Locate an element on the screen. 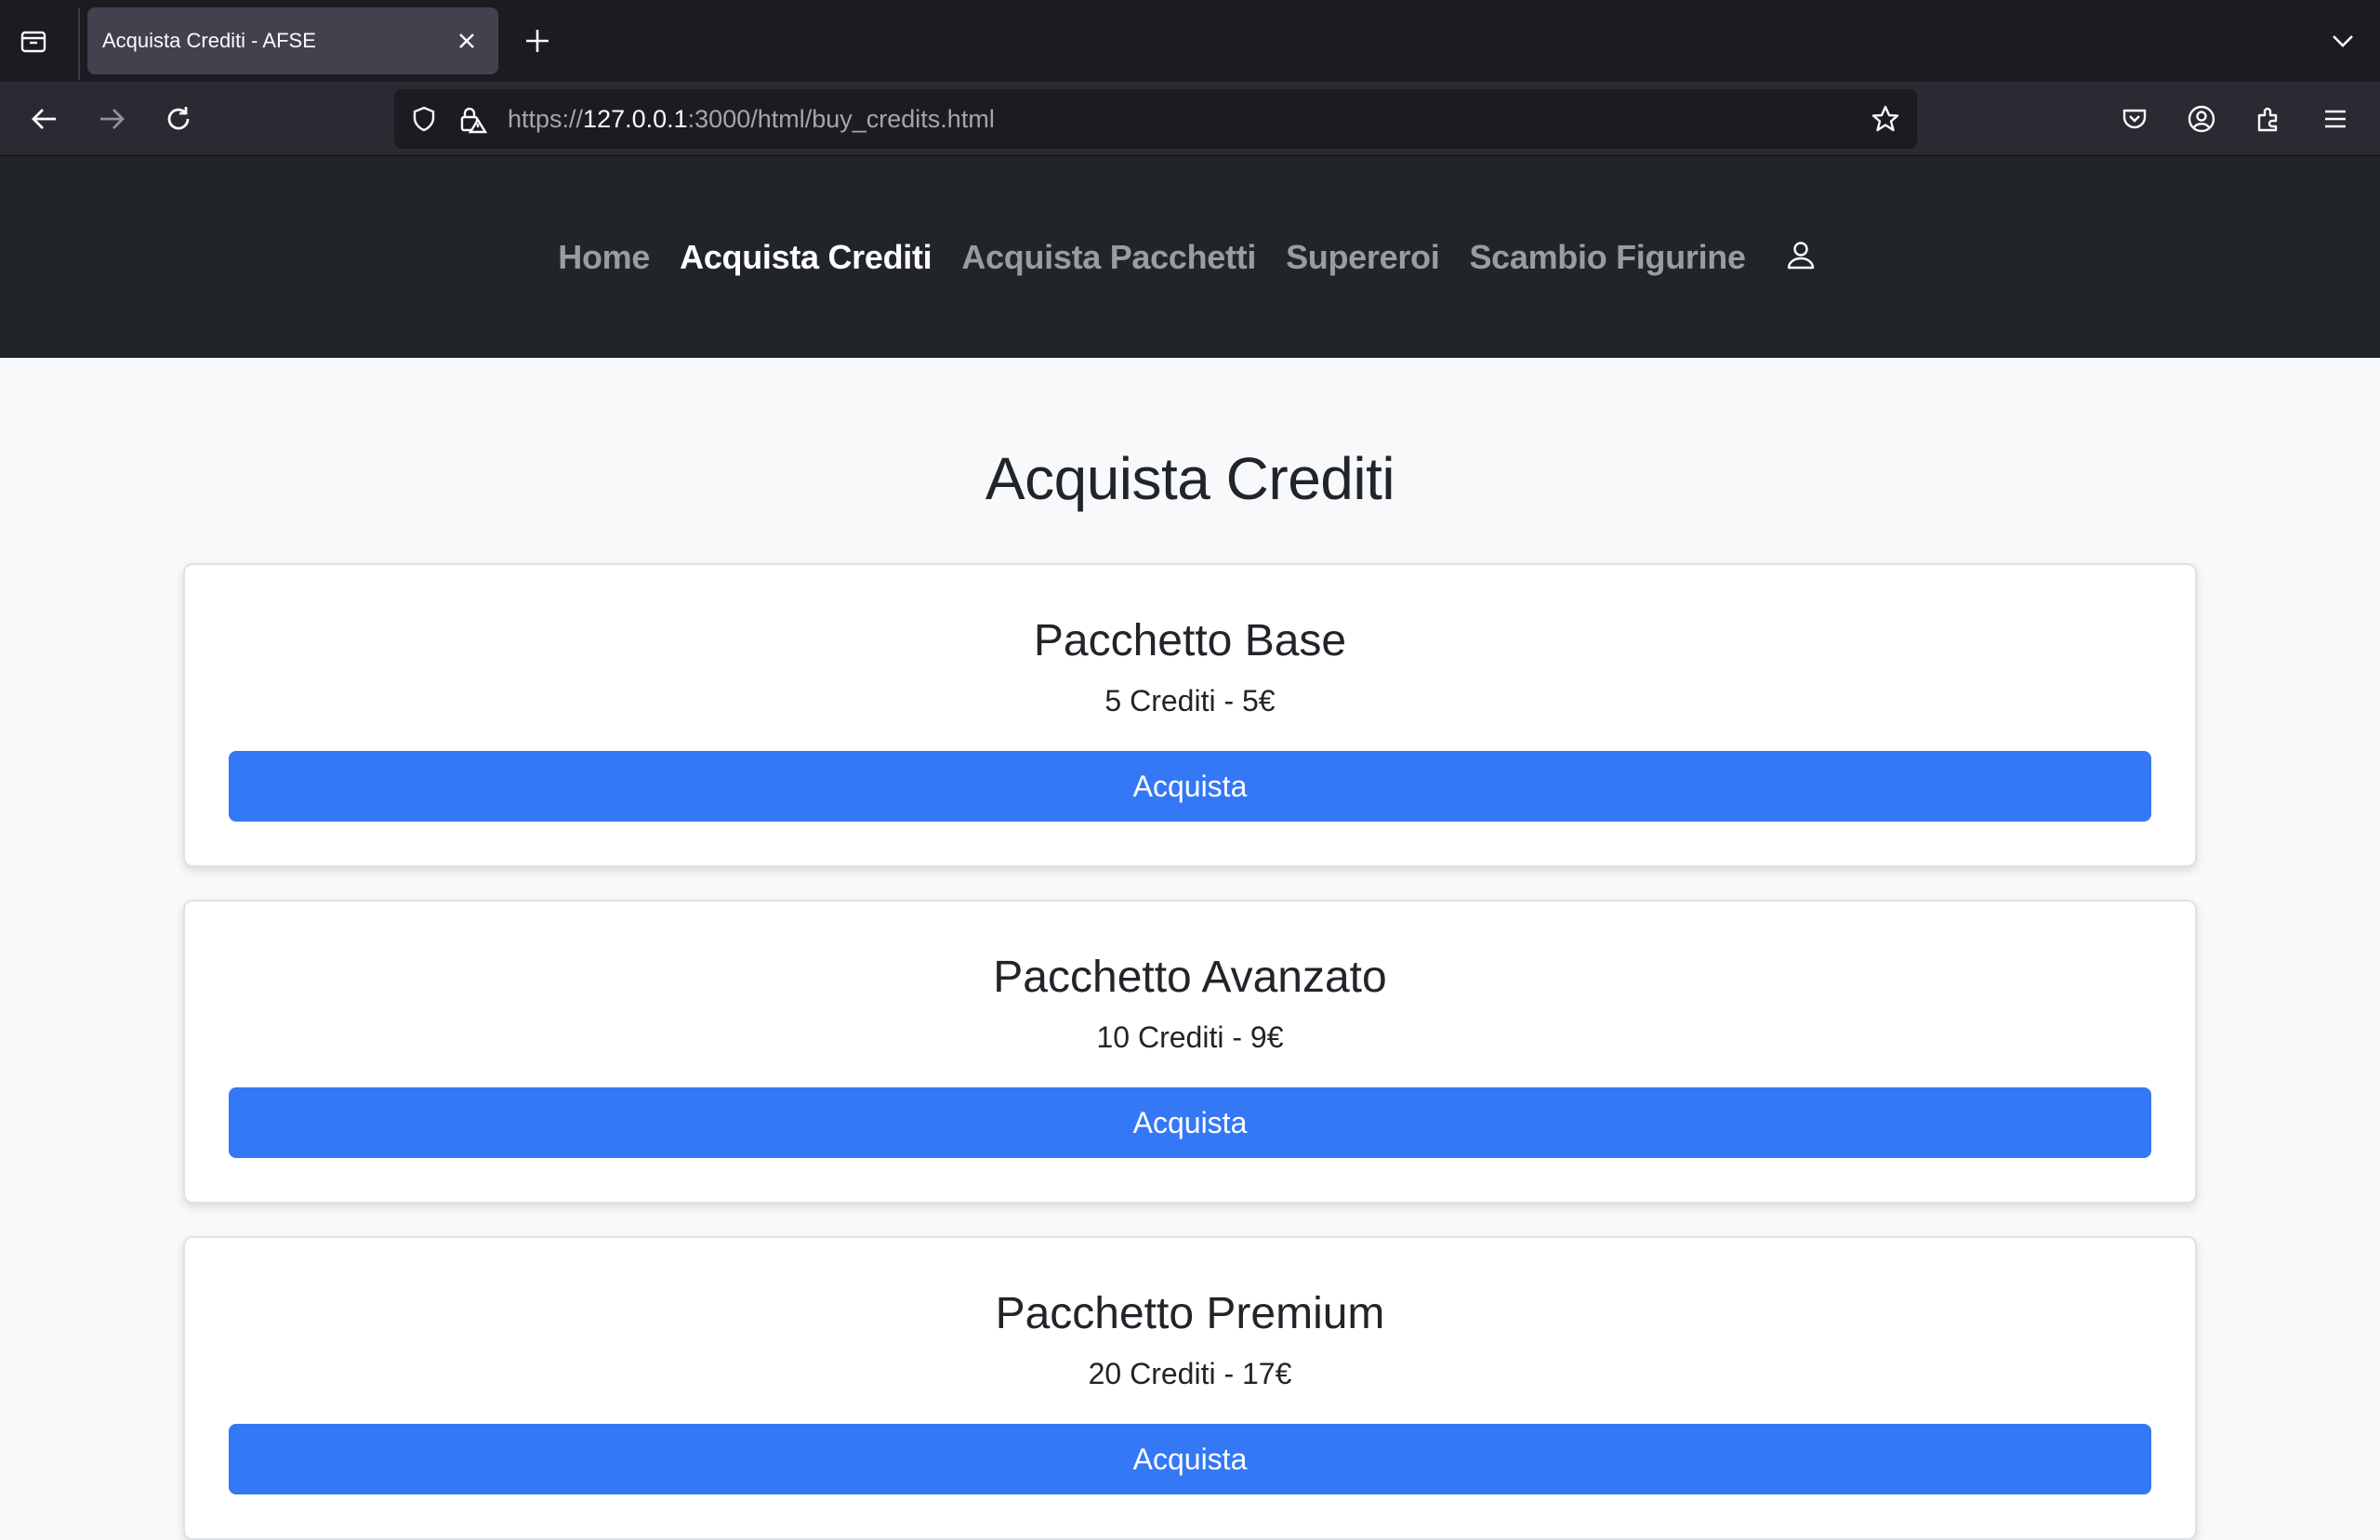 This screenshot has height=1540, width=2380. page-title: Acquista Crediti is located at coordinates (1190, 478).